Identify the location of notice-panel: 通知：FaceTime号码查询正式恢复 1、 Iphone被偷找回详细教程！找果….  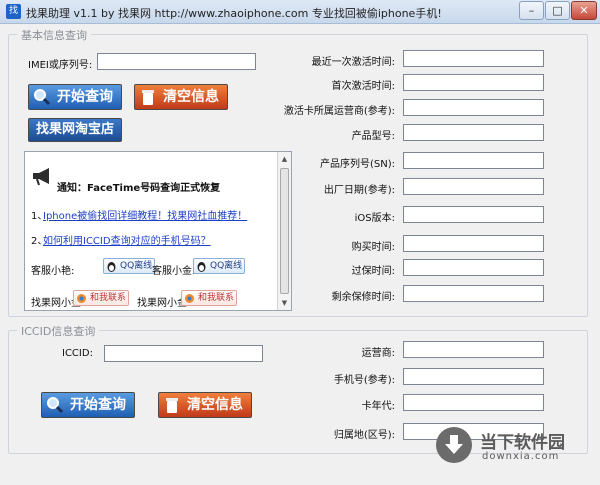
(158, 231).